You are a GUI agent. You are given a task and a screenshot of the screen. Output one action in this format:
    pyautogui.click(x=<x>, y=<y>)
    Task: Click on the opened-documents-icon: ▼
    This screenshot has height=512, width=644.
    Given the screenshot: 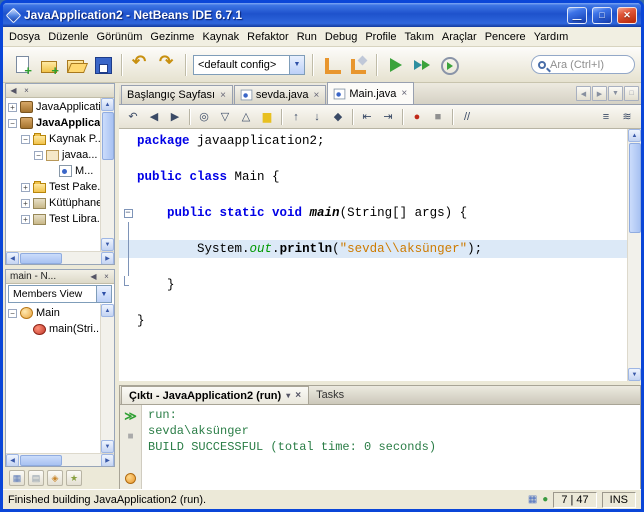 What is the action you would take?
    pyautogui.click(x=615, y=93)
    